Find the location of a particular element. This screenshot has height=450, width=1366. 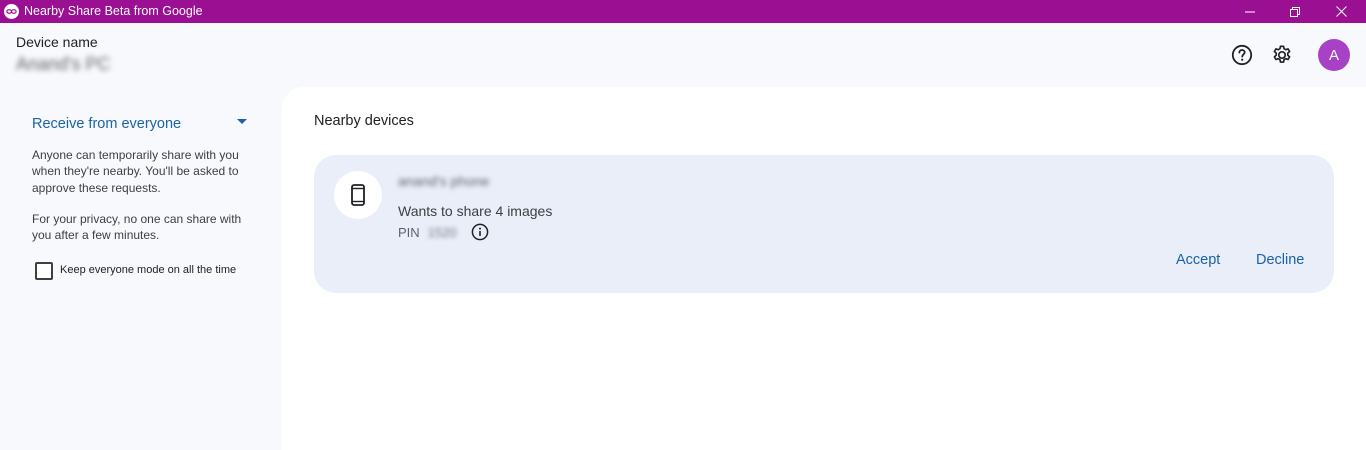

pin-row: PIN 1520 is located at coordinates (443, 232).